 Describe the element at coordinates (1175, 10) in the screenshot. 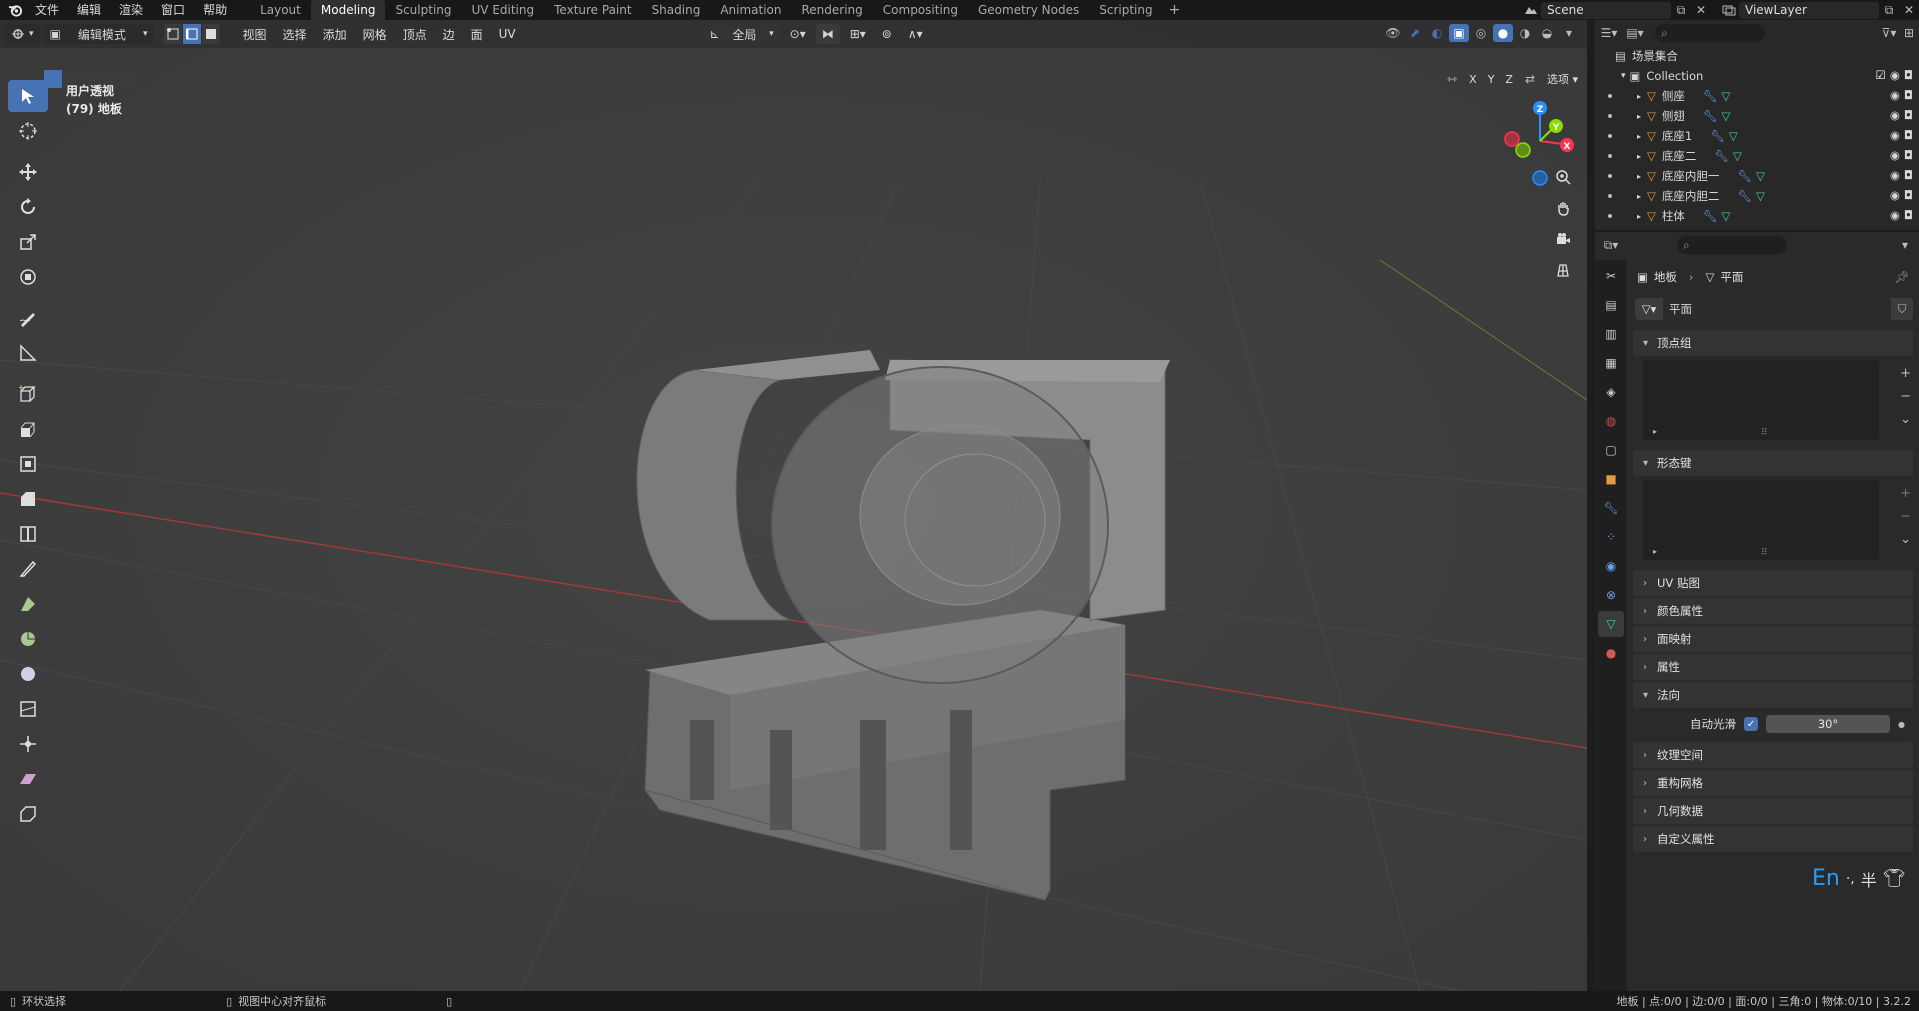

I see `add-workspace-button: +` at that location.